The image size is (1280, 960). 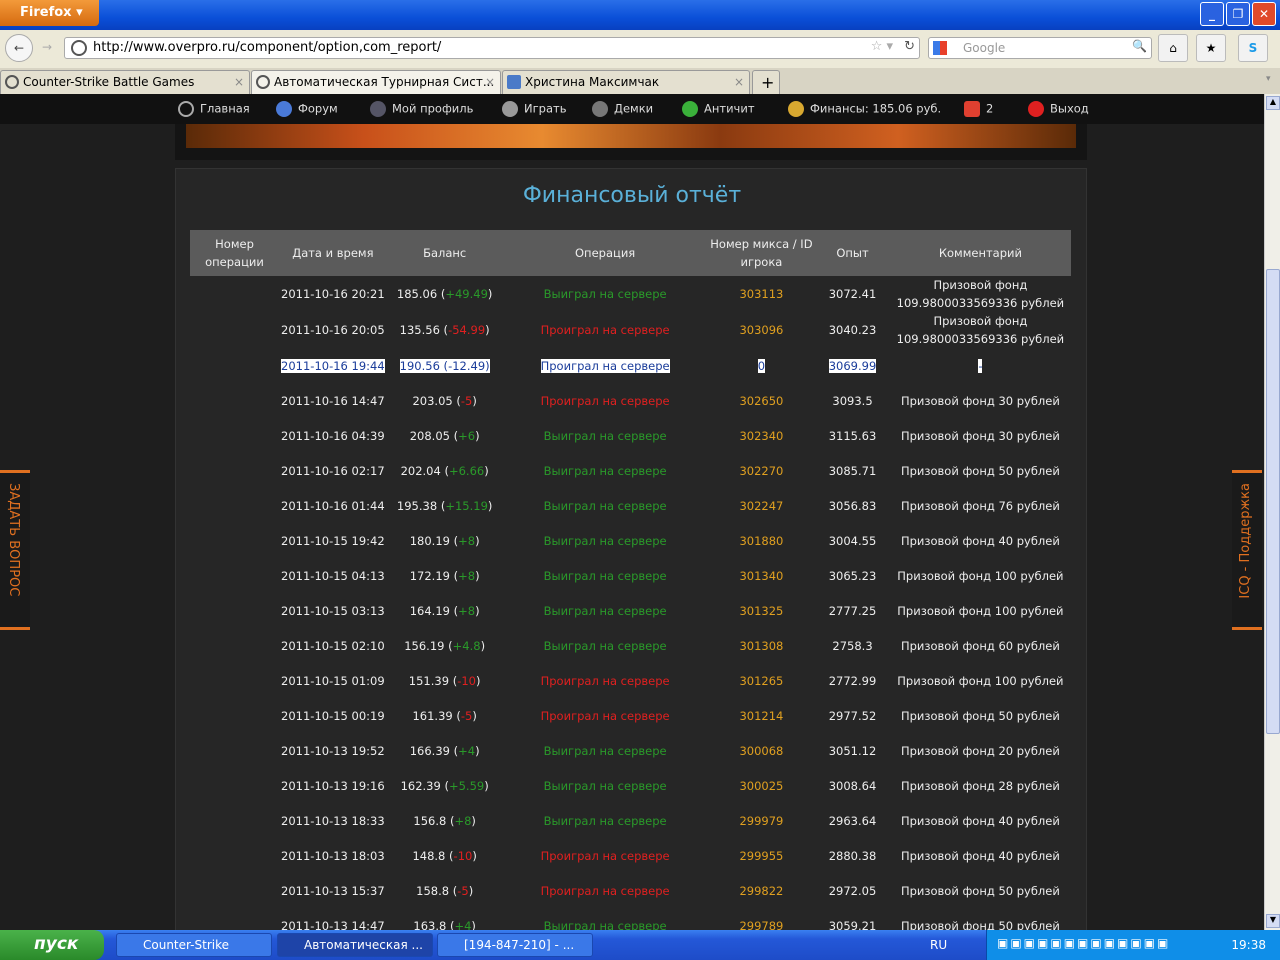 What do you see at coordinates (980, 645) in the screenshot?
I see `comment-cell: Призовой фонд 60 рублей` at bounding box center [980, 645].